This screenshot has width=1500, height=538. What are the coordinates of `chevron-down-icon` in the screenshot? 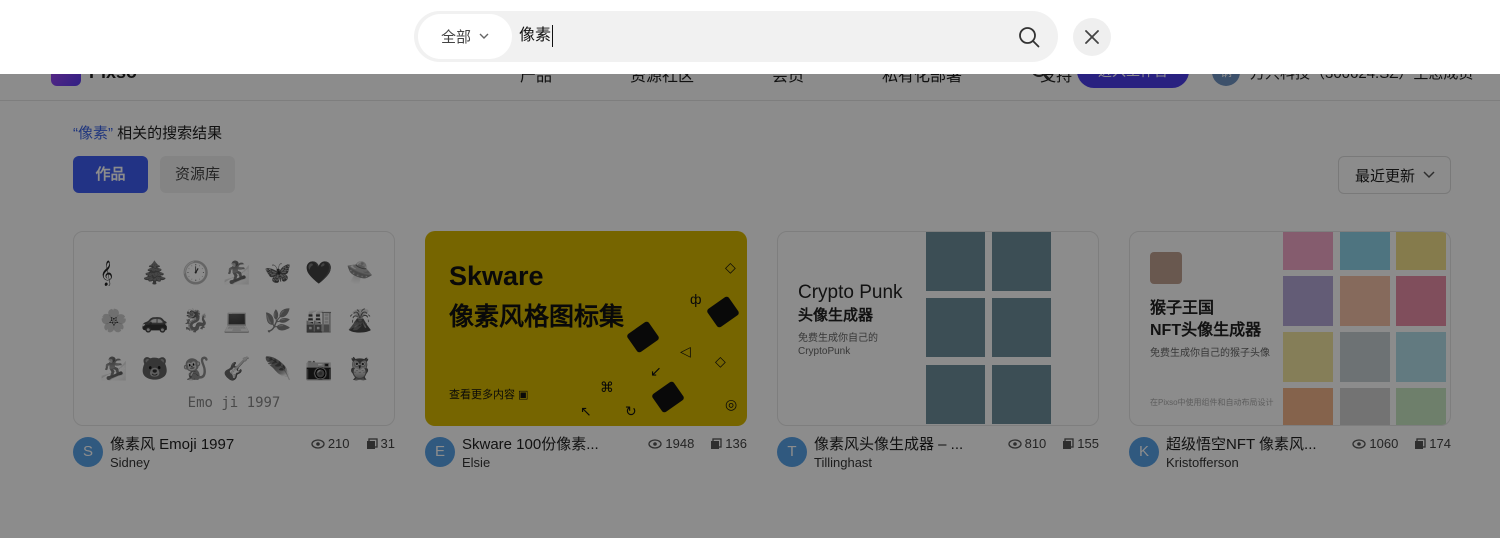 It's located at (484, 36).